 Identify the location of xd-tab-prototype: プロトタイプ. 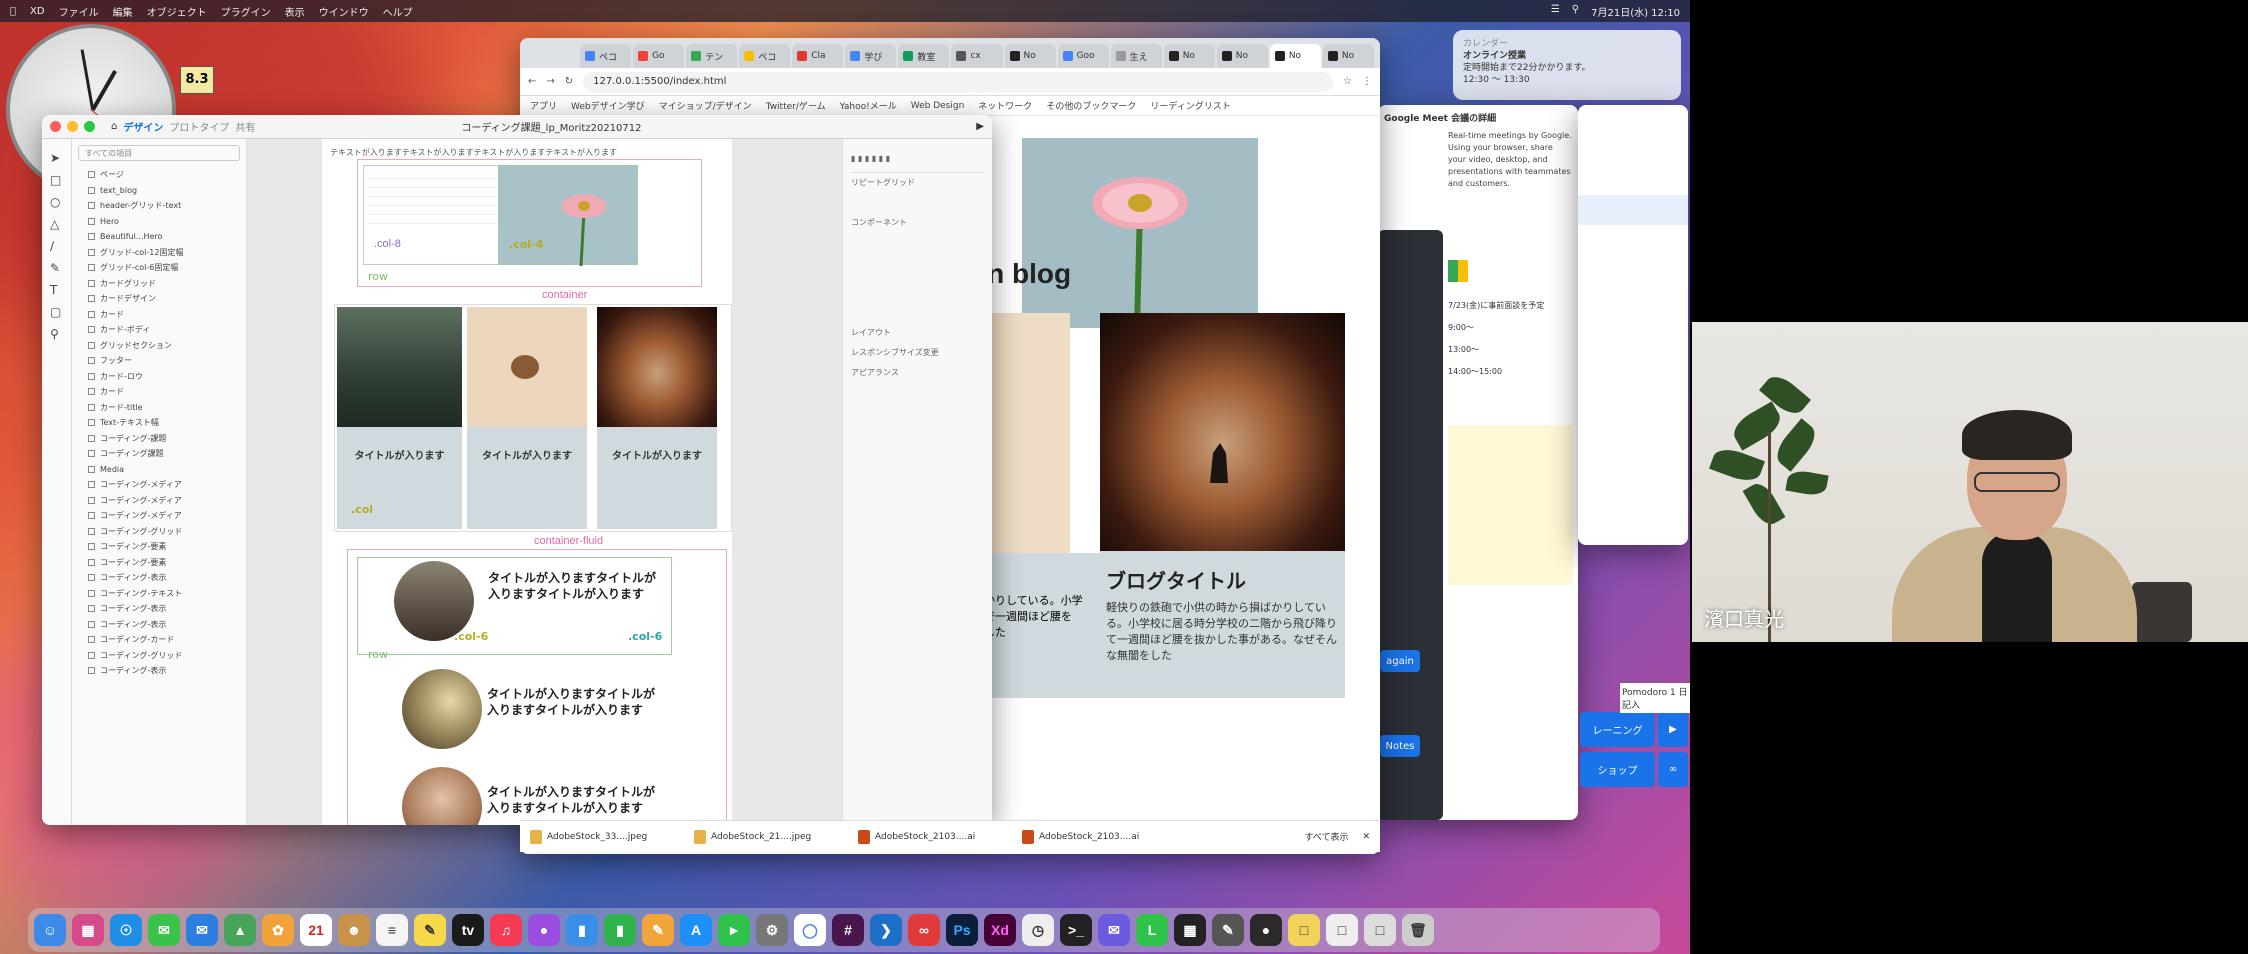
(199, 126).